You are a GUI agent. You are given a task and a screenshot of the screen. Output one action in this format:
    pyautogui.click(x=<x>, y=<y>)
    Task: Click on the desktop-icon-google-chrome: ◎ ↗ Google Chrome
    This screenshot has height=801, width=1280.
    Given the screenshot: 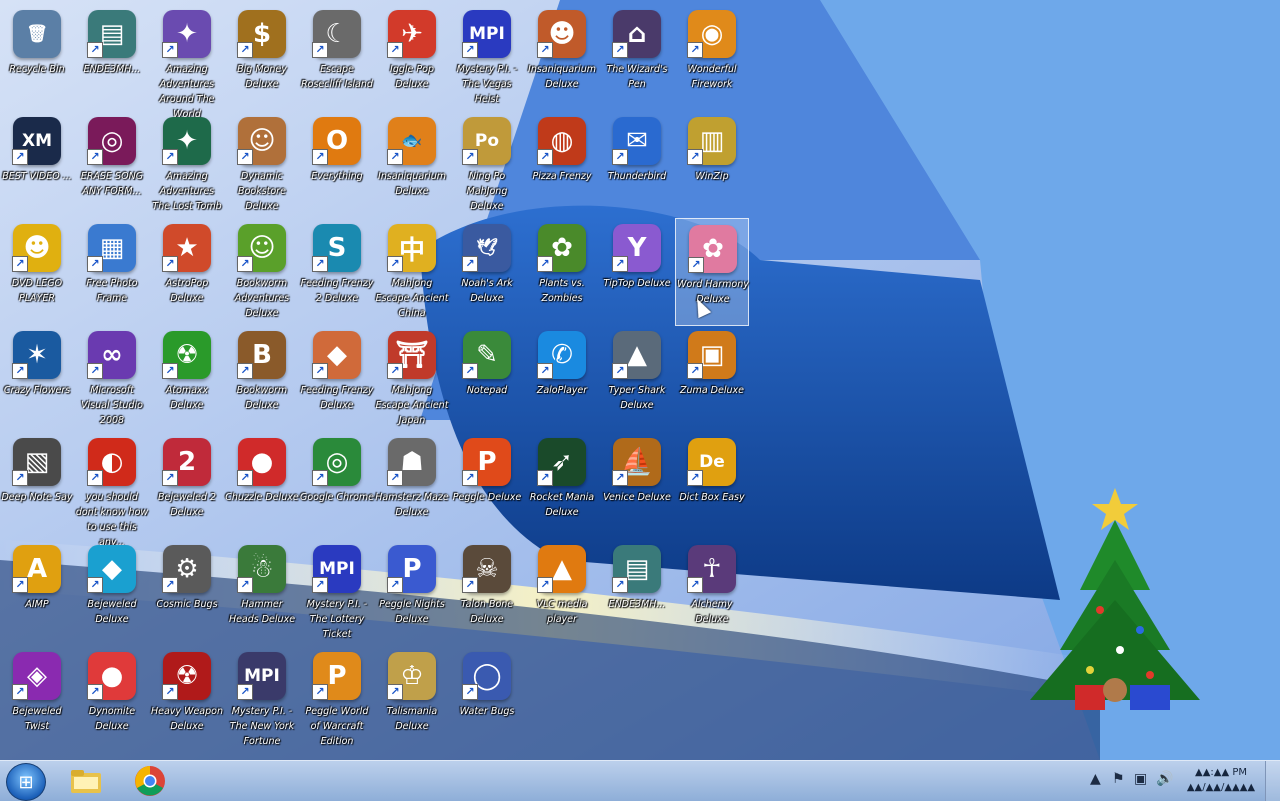 What is the action you would take?
    pyautogui.click(x=337, y=486)
    